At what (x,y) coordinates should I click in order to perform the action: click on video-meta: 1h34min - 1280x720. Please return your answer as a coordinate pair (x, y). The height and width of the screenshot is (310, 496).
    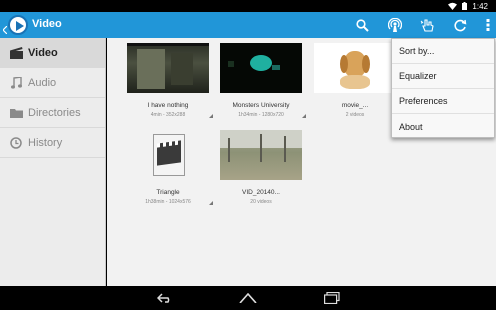
    Looking at the image, I should click on (261, 115).